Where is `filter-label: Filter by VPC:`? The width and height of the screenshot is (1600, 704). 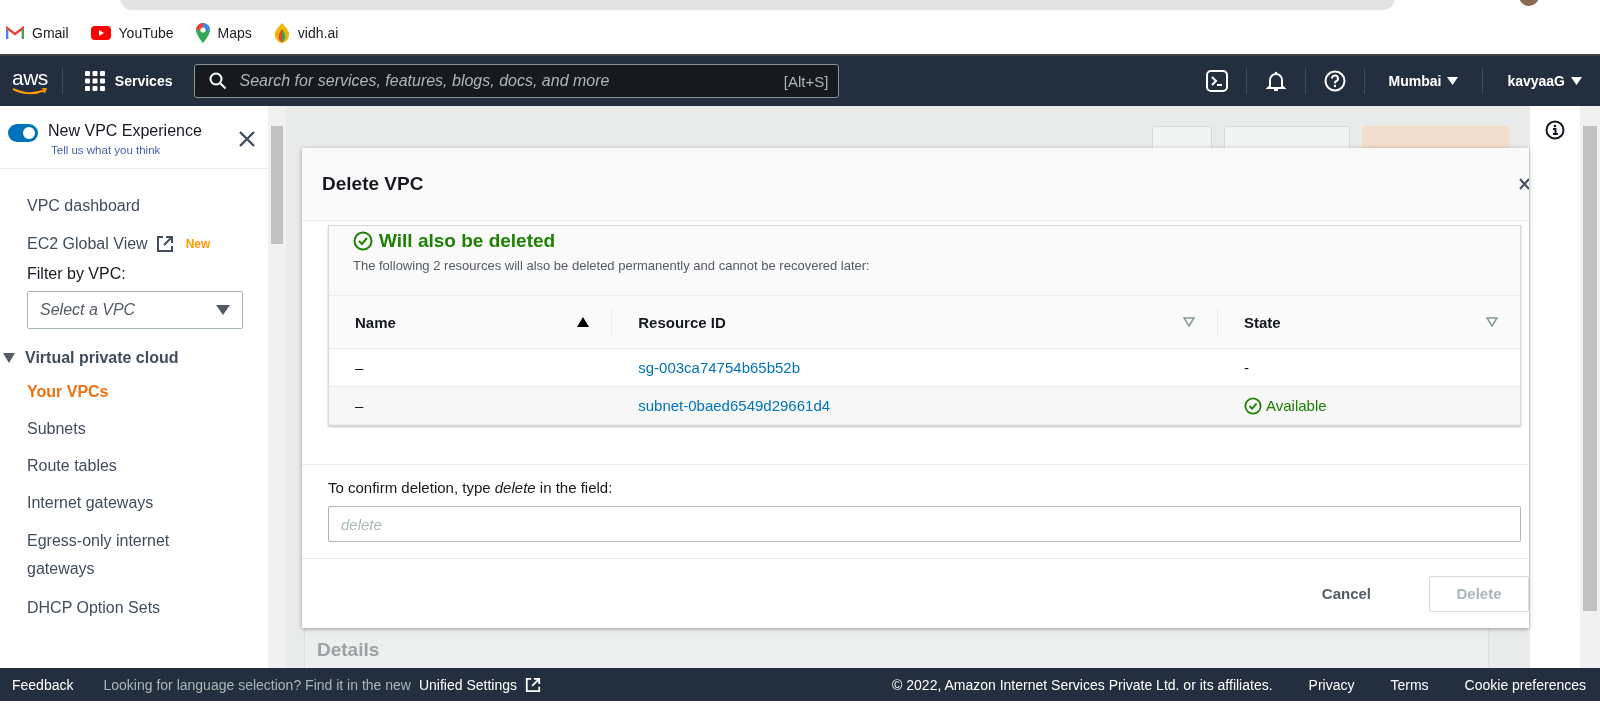 filter-label: Filter by VPC: is located at coordinates (77, 274).